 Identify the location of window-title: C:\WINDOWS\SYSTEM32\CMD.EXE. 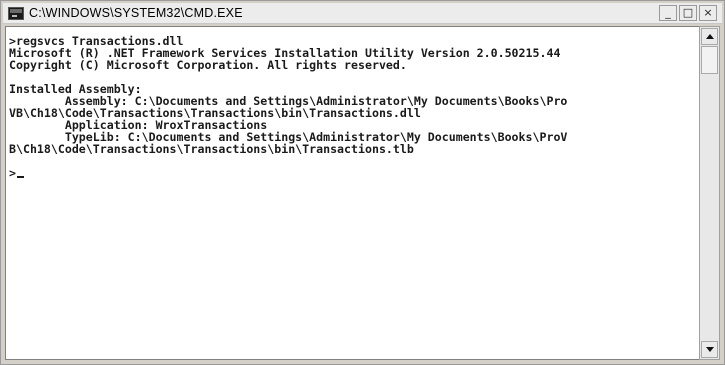
(136, 13).